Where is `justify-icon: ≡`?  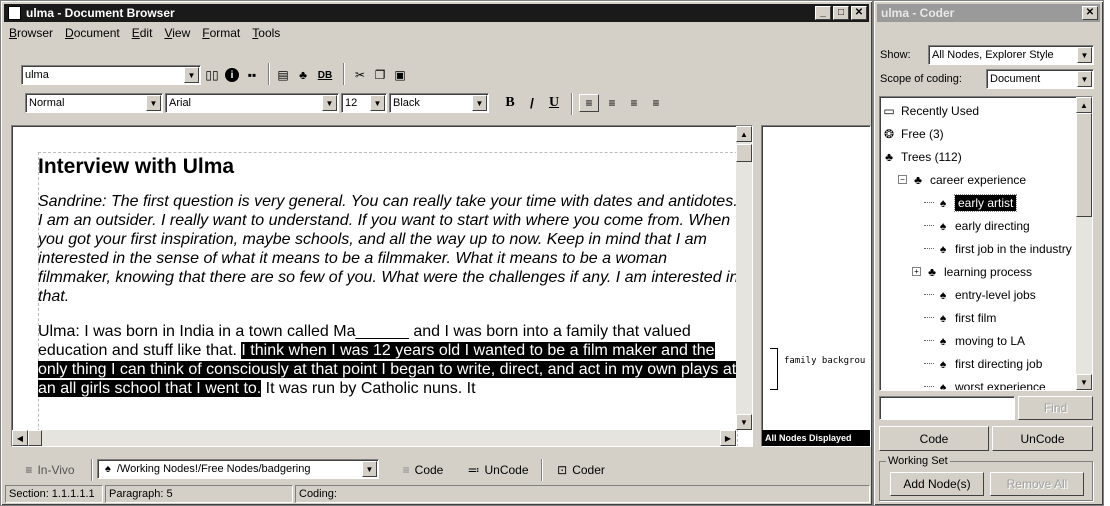
justify-icon: ≡ is located at coordinates (656, 103).